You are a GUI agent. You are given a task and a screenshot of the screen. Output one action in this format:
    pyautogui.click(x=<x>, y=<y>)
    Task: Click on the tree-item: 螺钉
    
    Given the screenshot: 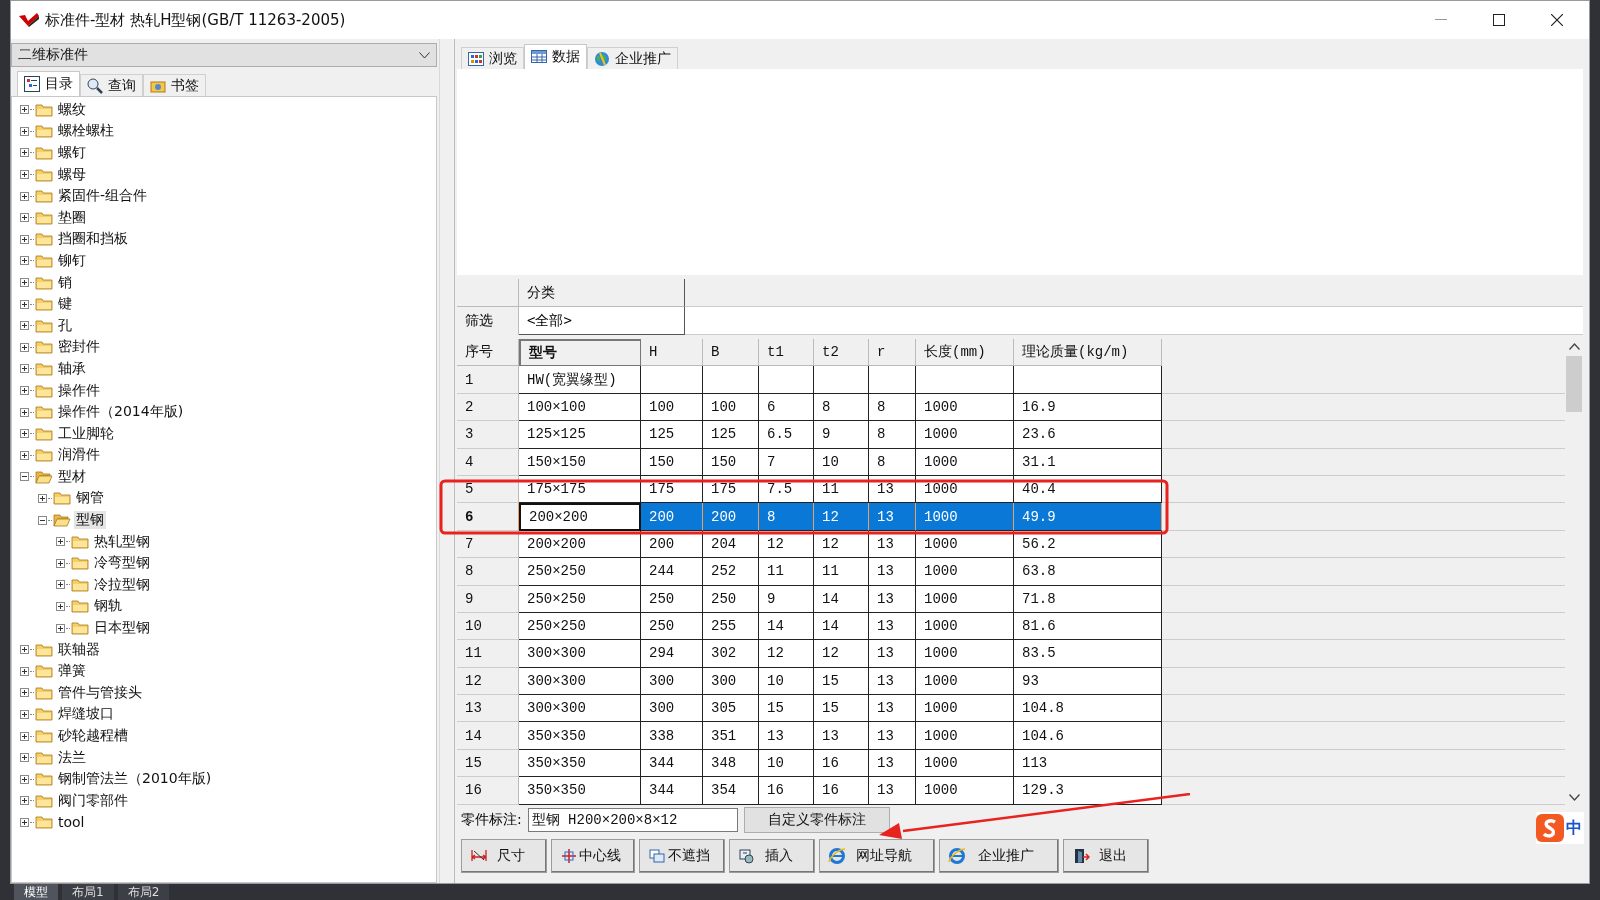 What is the action you would take?
    pyautogui.click(x=72, y=153)
    